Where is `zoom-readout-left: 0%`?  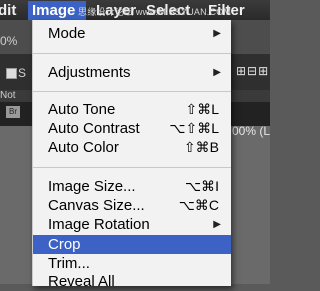 zoom-readout-left: 0% is located at coordinates (9, 41).